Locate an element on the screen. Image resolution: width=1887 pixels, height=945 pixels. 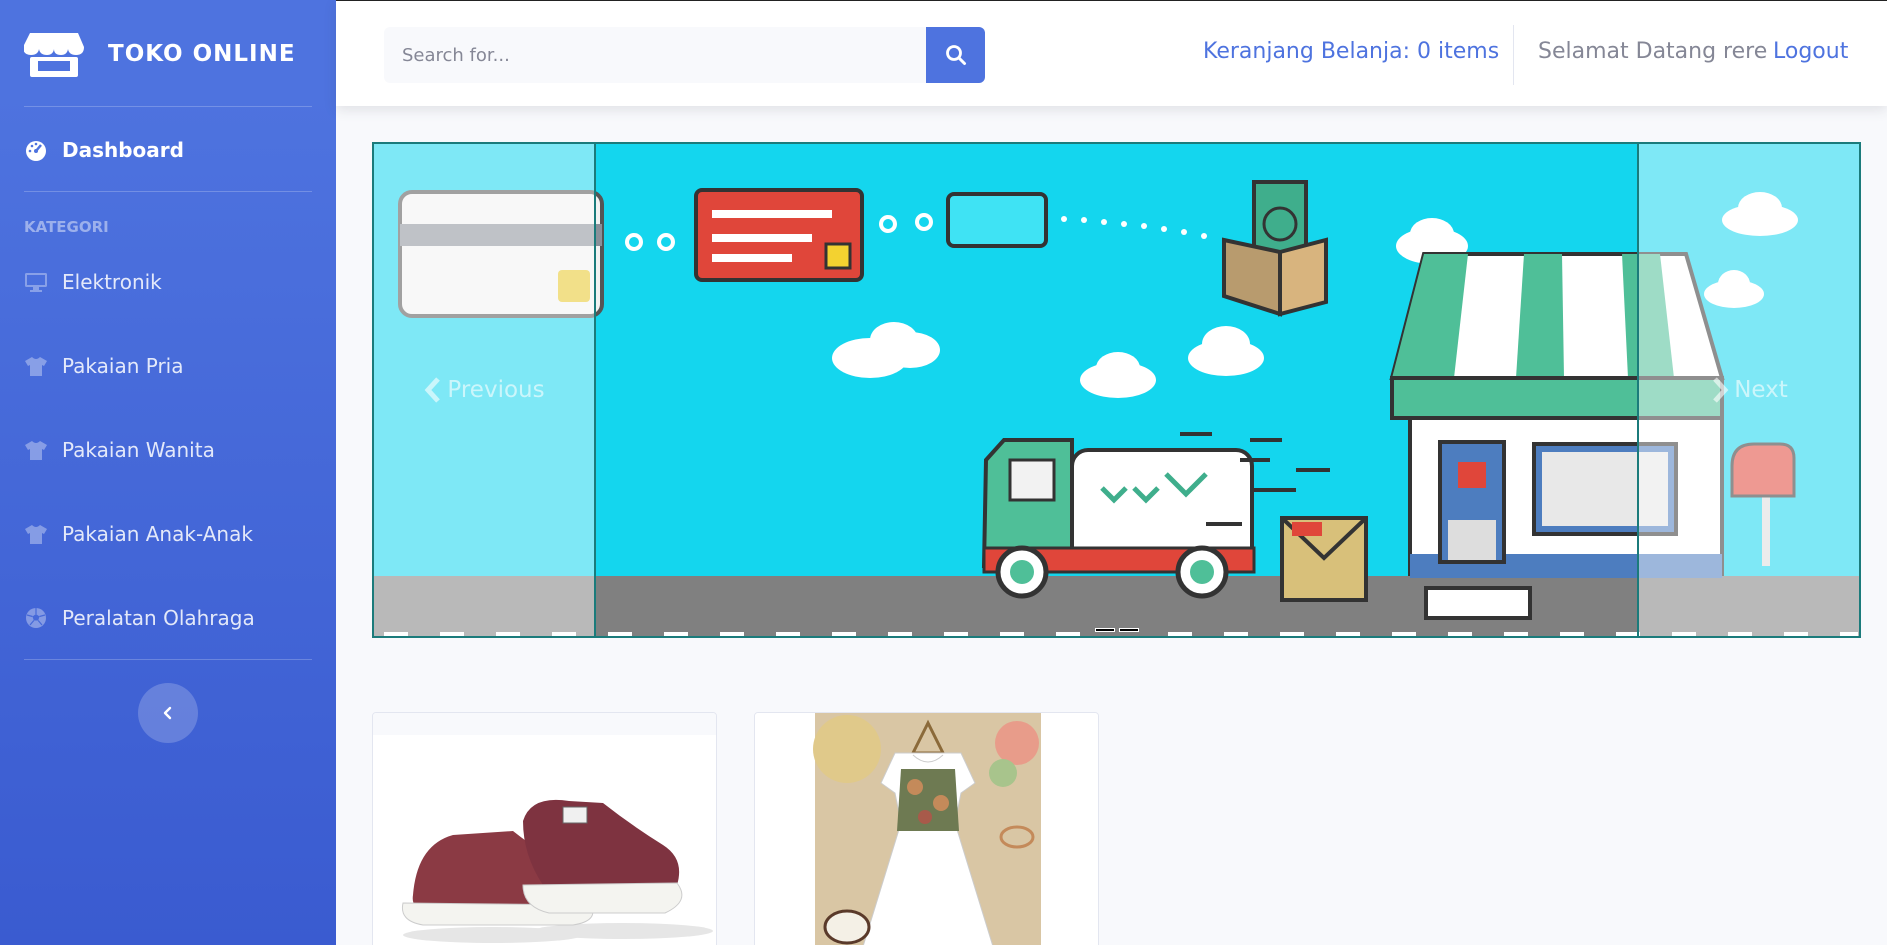
sidebar-item-pakaian-pria: Pakaian Pria is located at coordinates (168, 366).